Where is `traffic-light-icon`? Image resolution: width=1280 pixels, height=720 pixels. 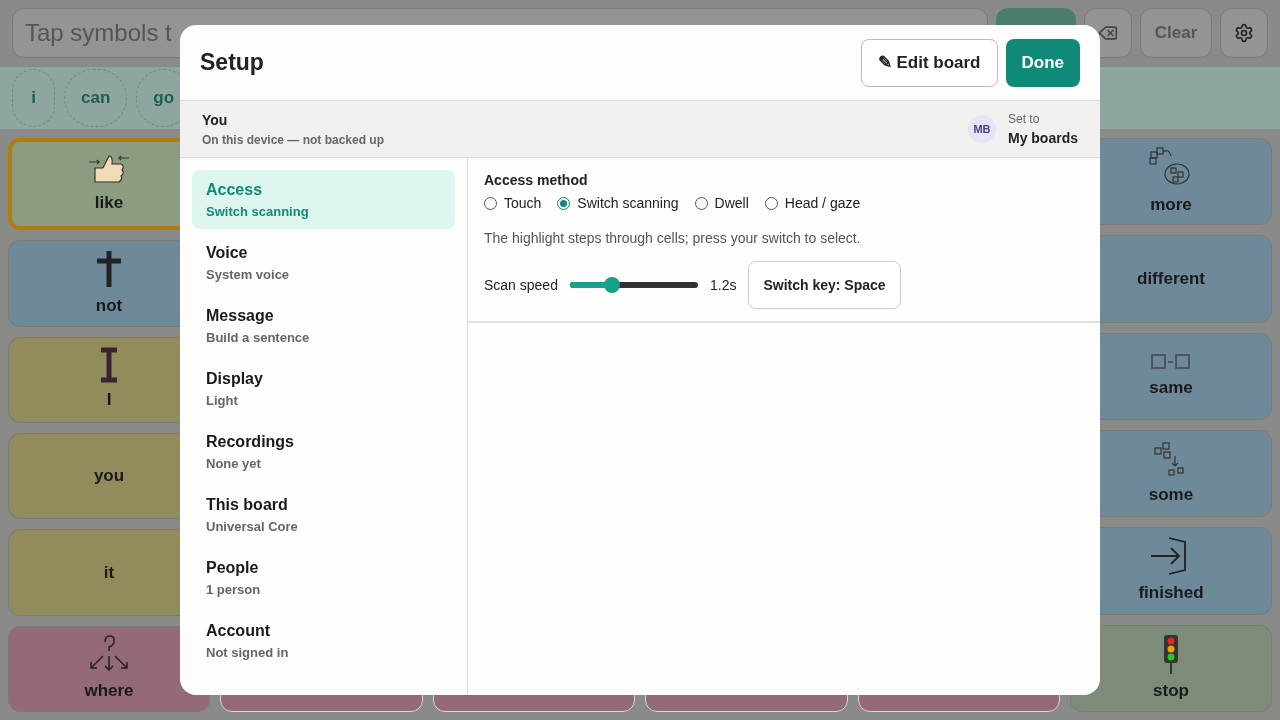 traffic-light-icon is located at coordinates (1171, 653).